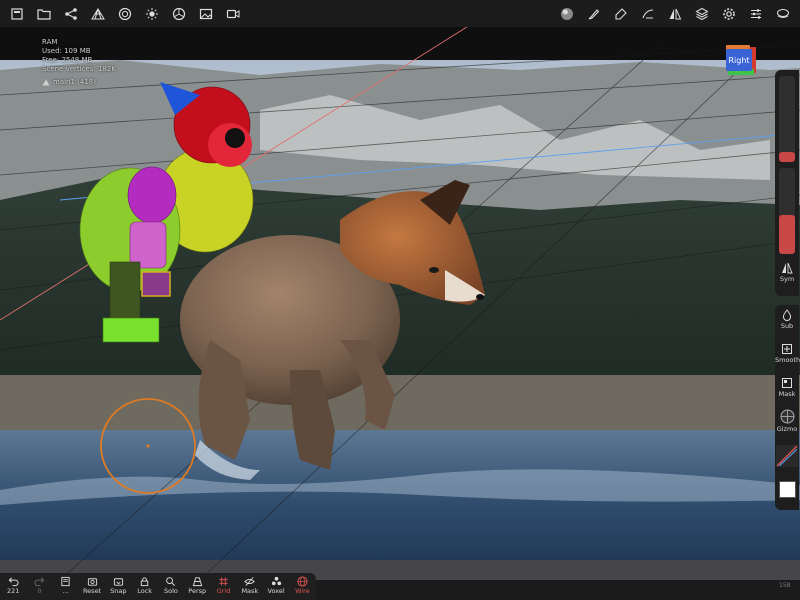 This screenshot has height=600, width=800. Describe the element at coordinates (787, 407) in the screenshot. I see `tool-shortcuts-panel: Sub Smooth Mask Gizmo` at that location.